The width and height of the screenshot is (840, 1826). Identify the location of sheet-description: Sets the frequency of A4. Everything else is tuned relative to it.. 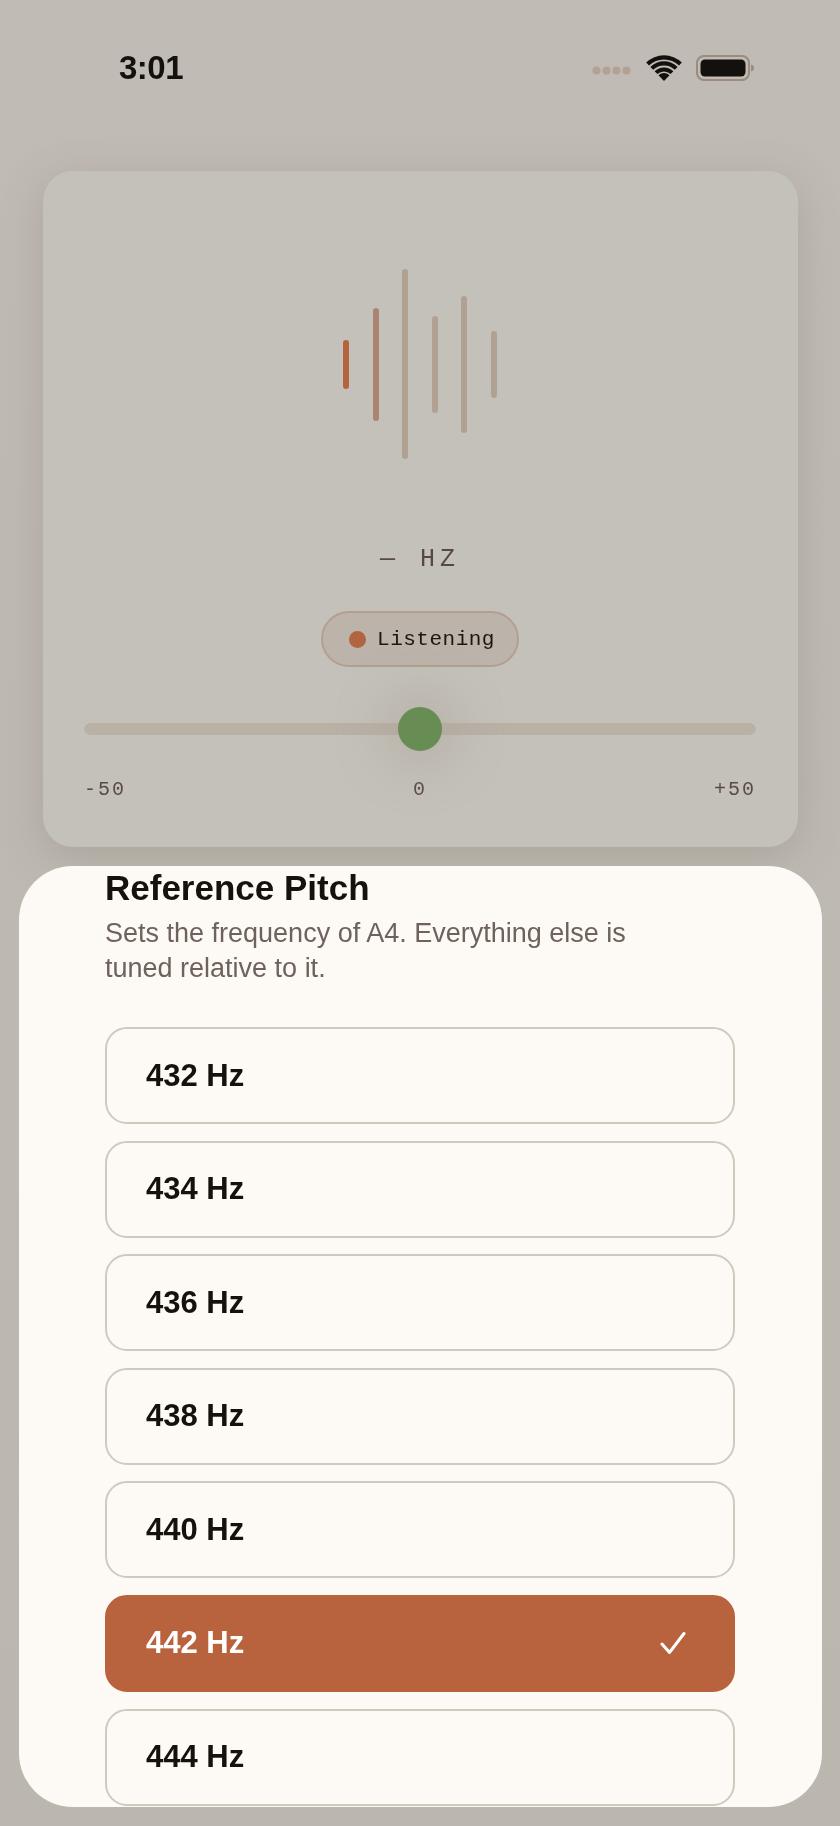
(366, 951).